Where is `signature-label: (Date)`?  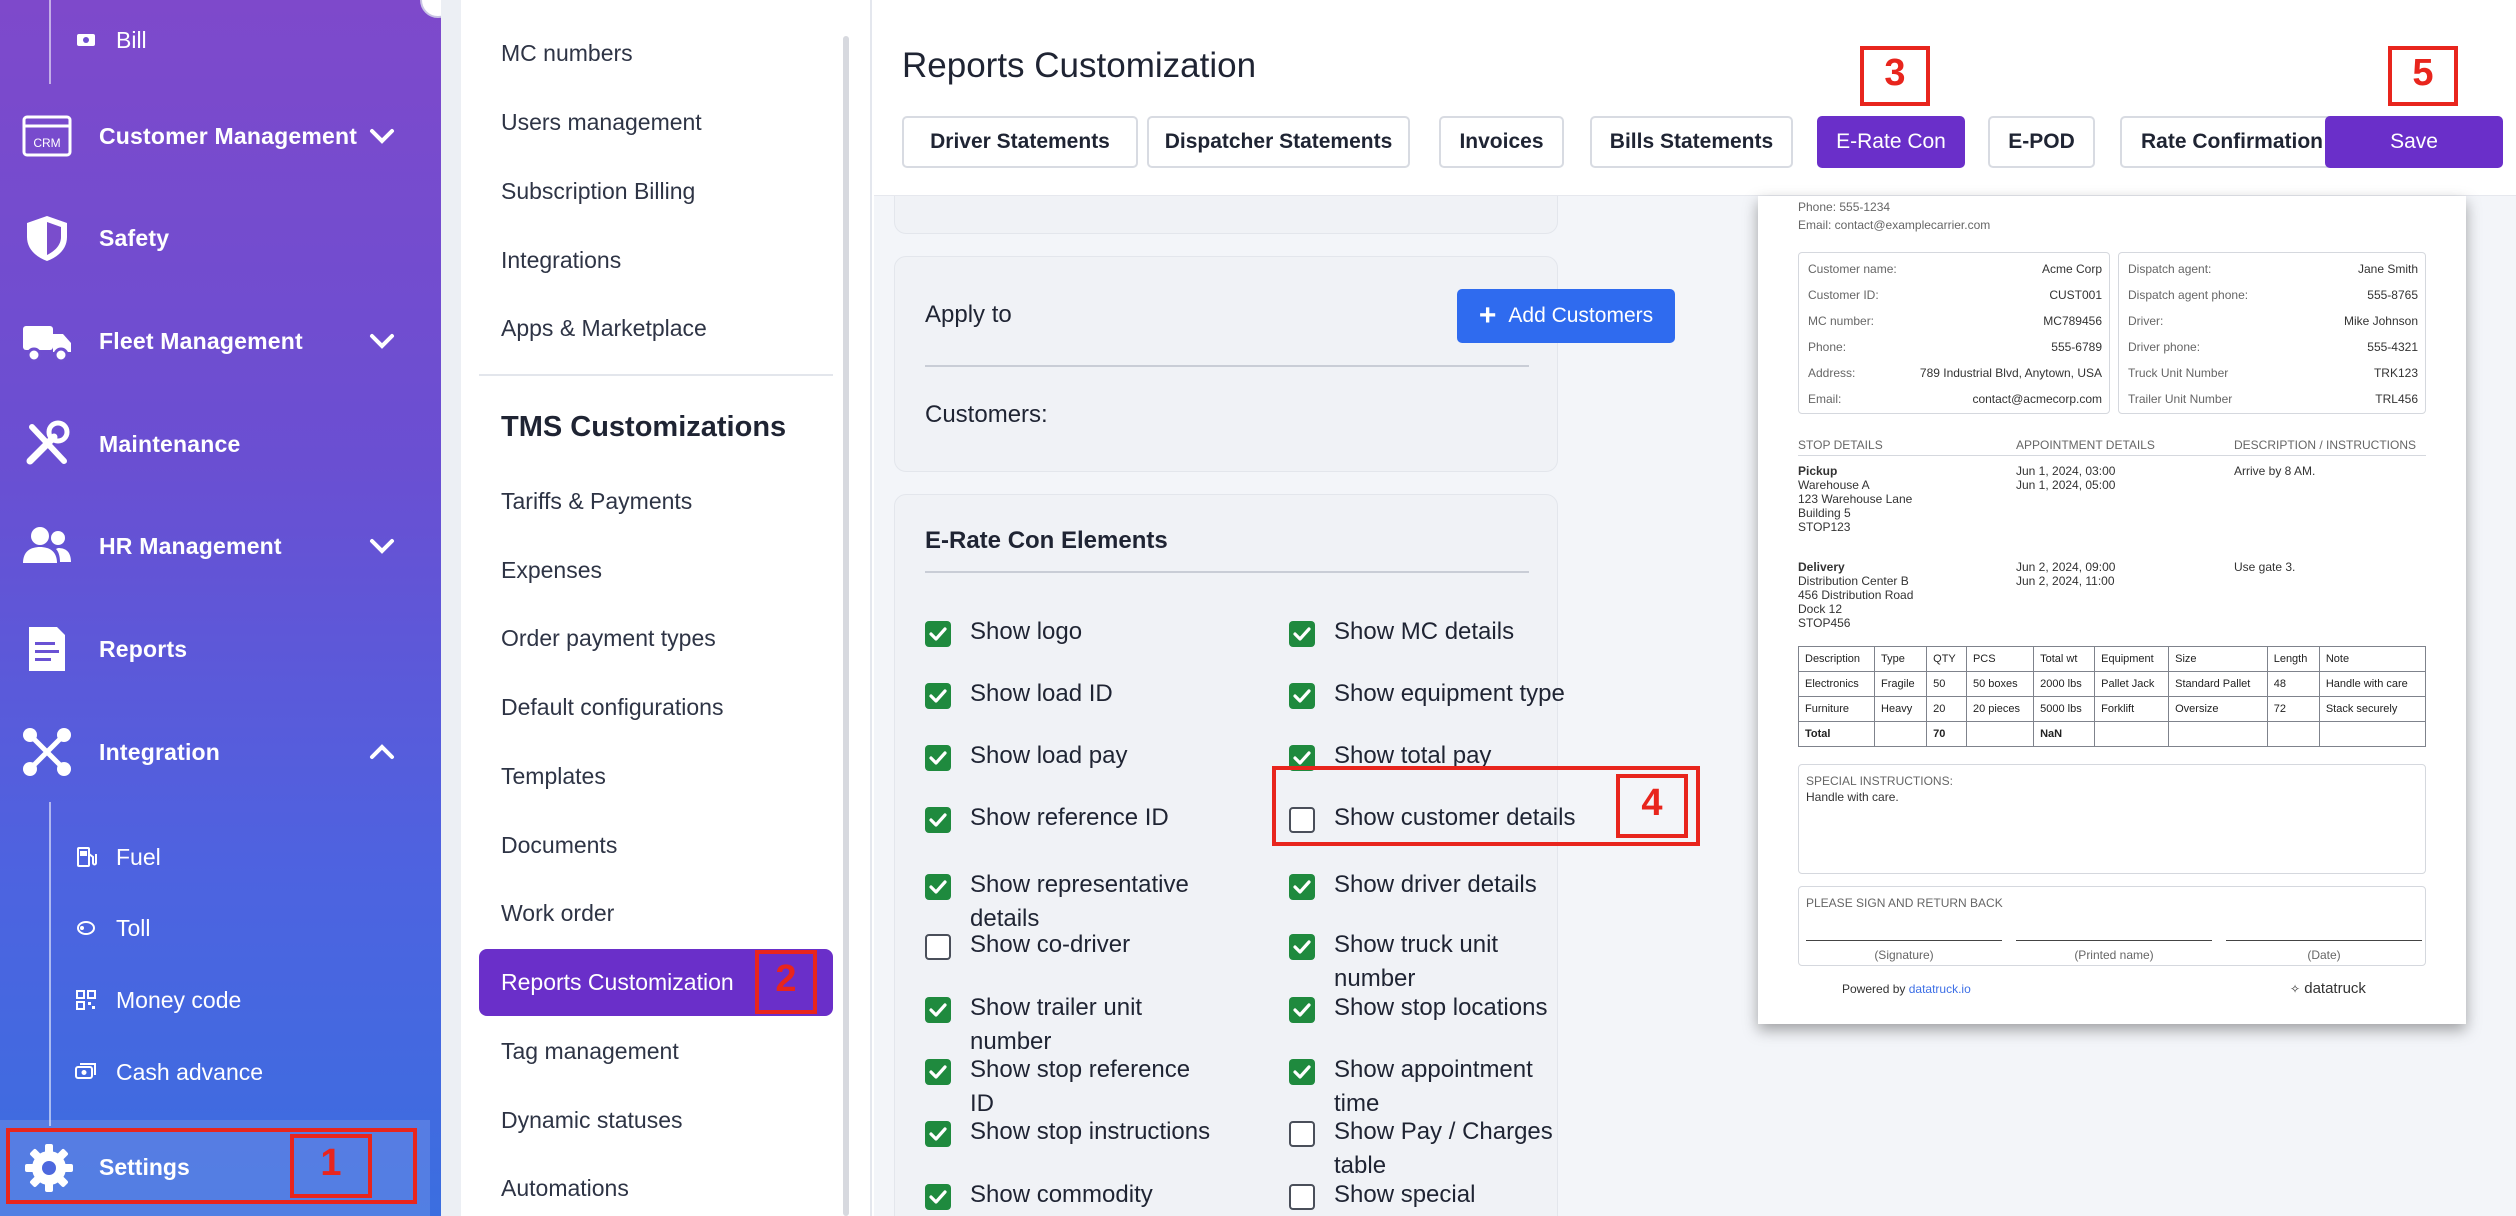 signature-label: (Date) is located at coordinates (2324, 955).